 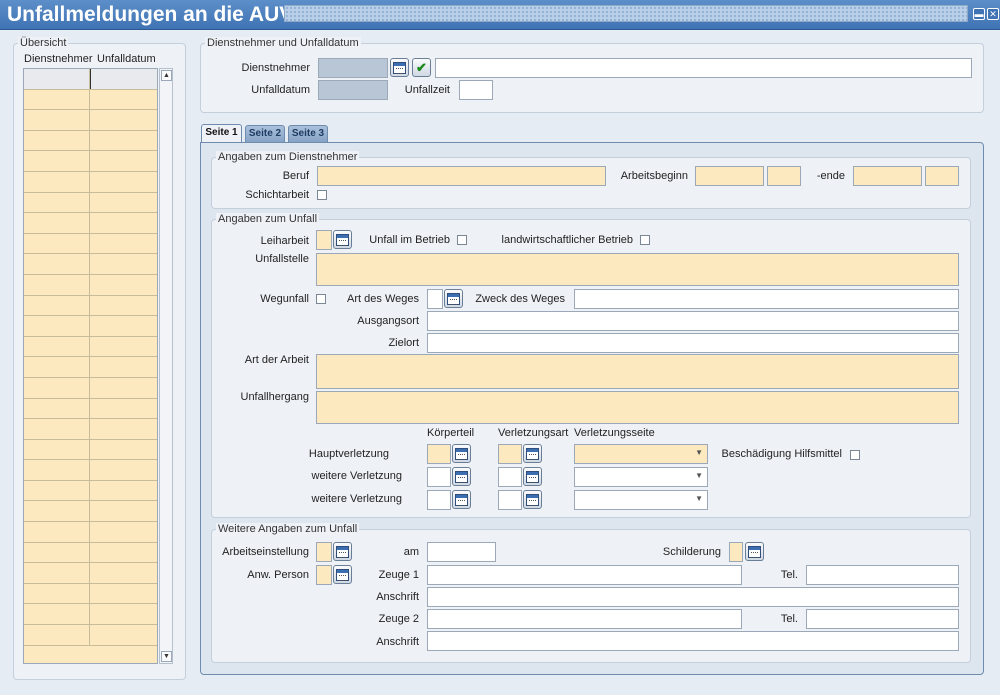 What do you see at coordinates (353, 90) in the screenshot?
I see `accident-date-field` at bounding box center [353, 90].